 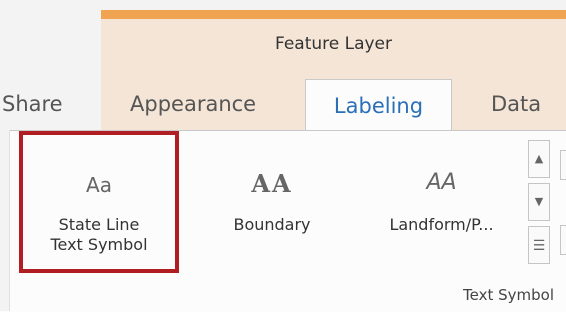 I want to click on gallery-item-label: Boundary, so click(x=272, y=224).